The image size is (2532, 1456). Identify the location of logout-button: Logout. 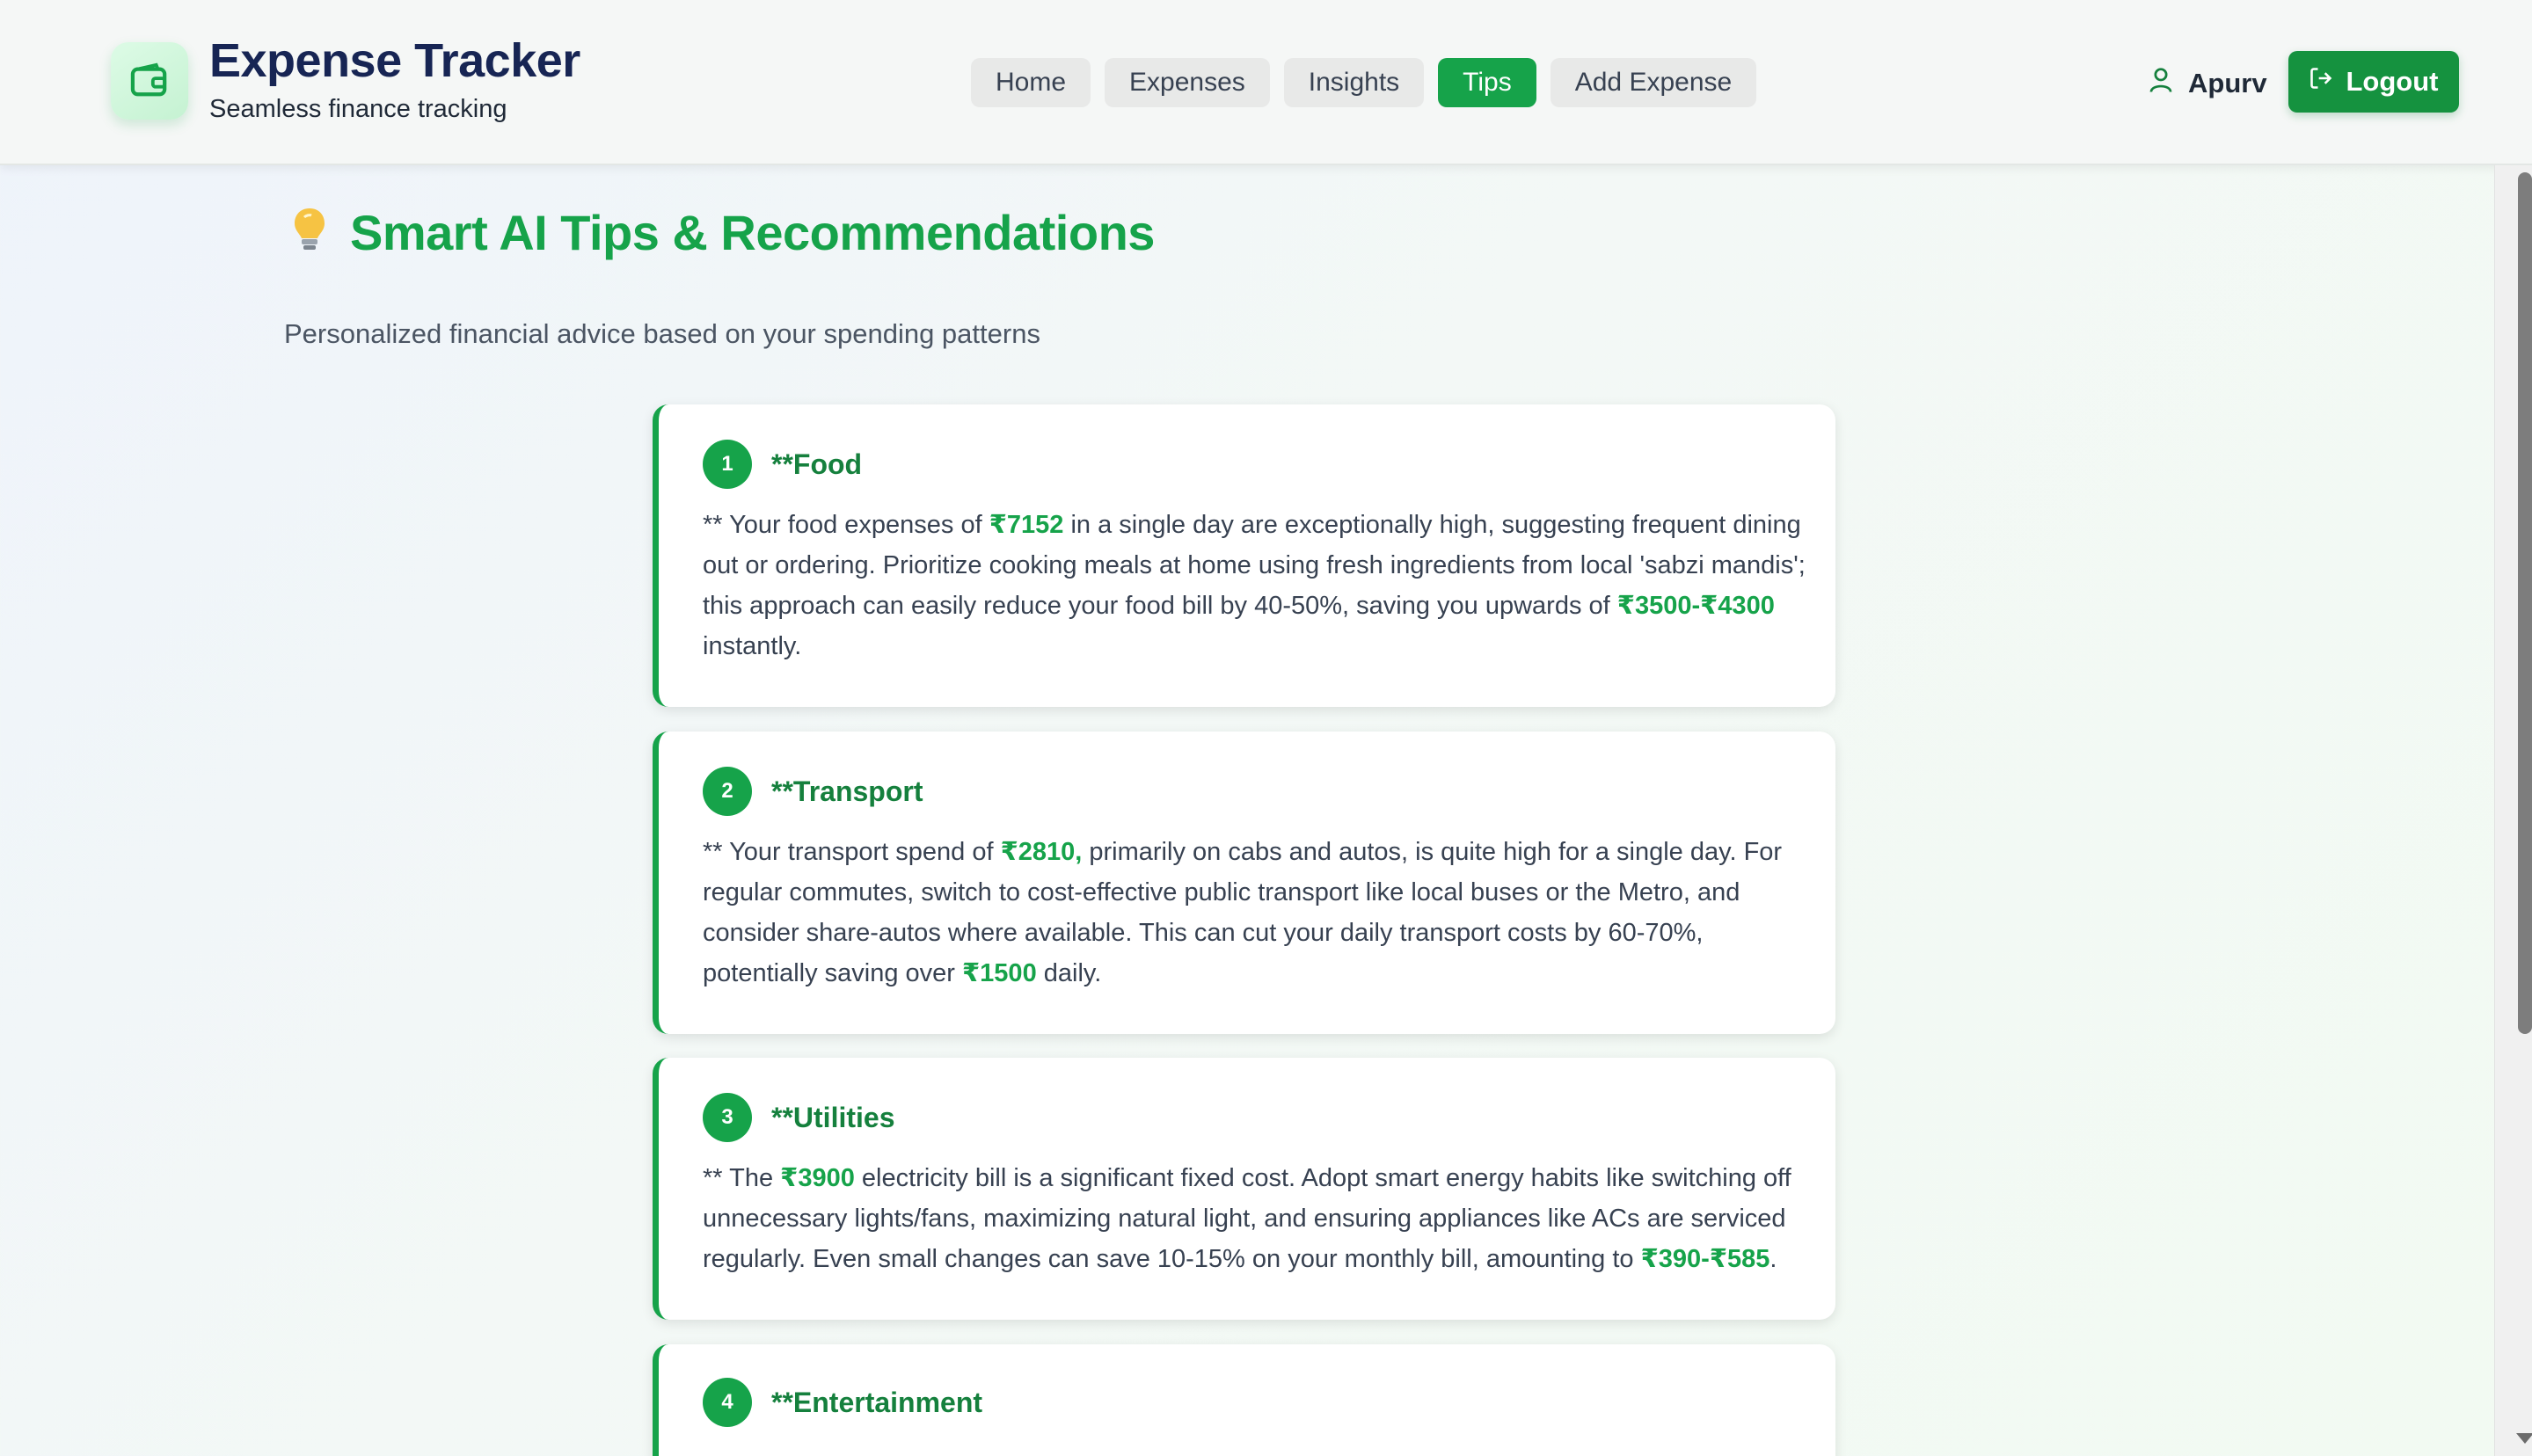
(2373, 82).